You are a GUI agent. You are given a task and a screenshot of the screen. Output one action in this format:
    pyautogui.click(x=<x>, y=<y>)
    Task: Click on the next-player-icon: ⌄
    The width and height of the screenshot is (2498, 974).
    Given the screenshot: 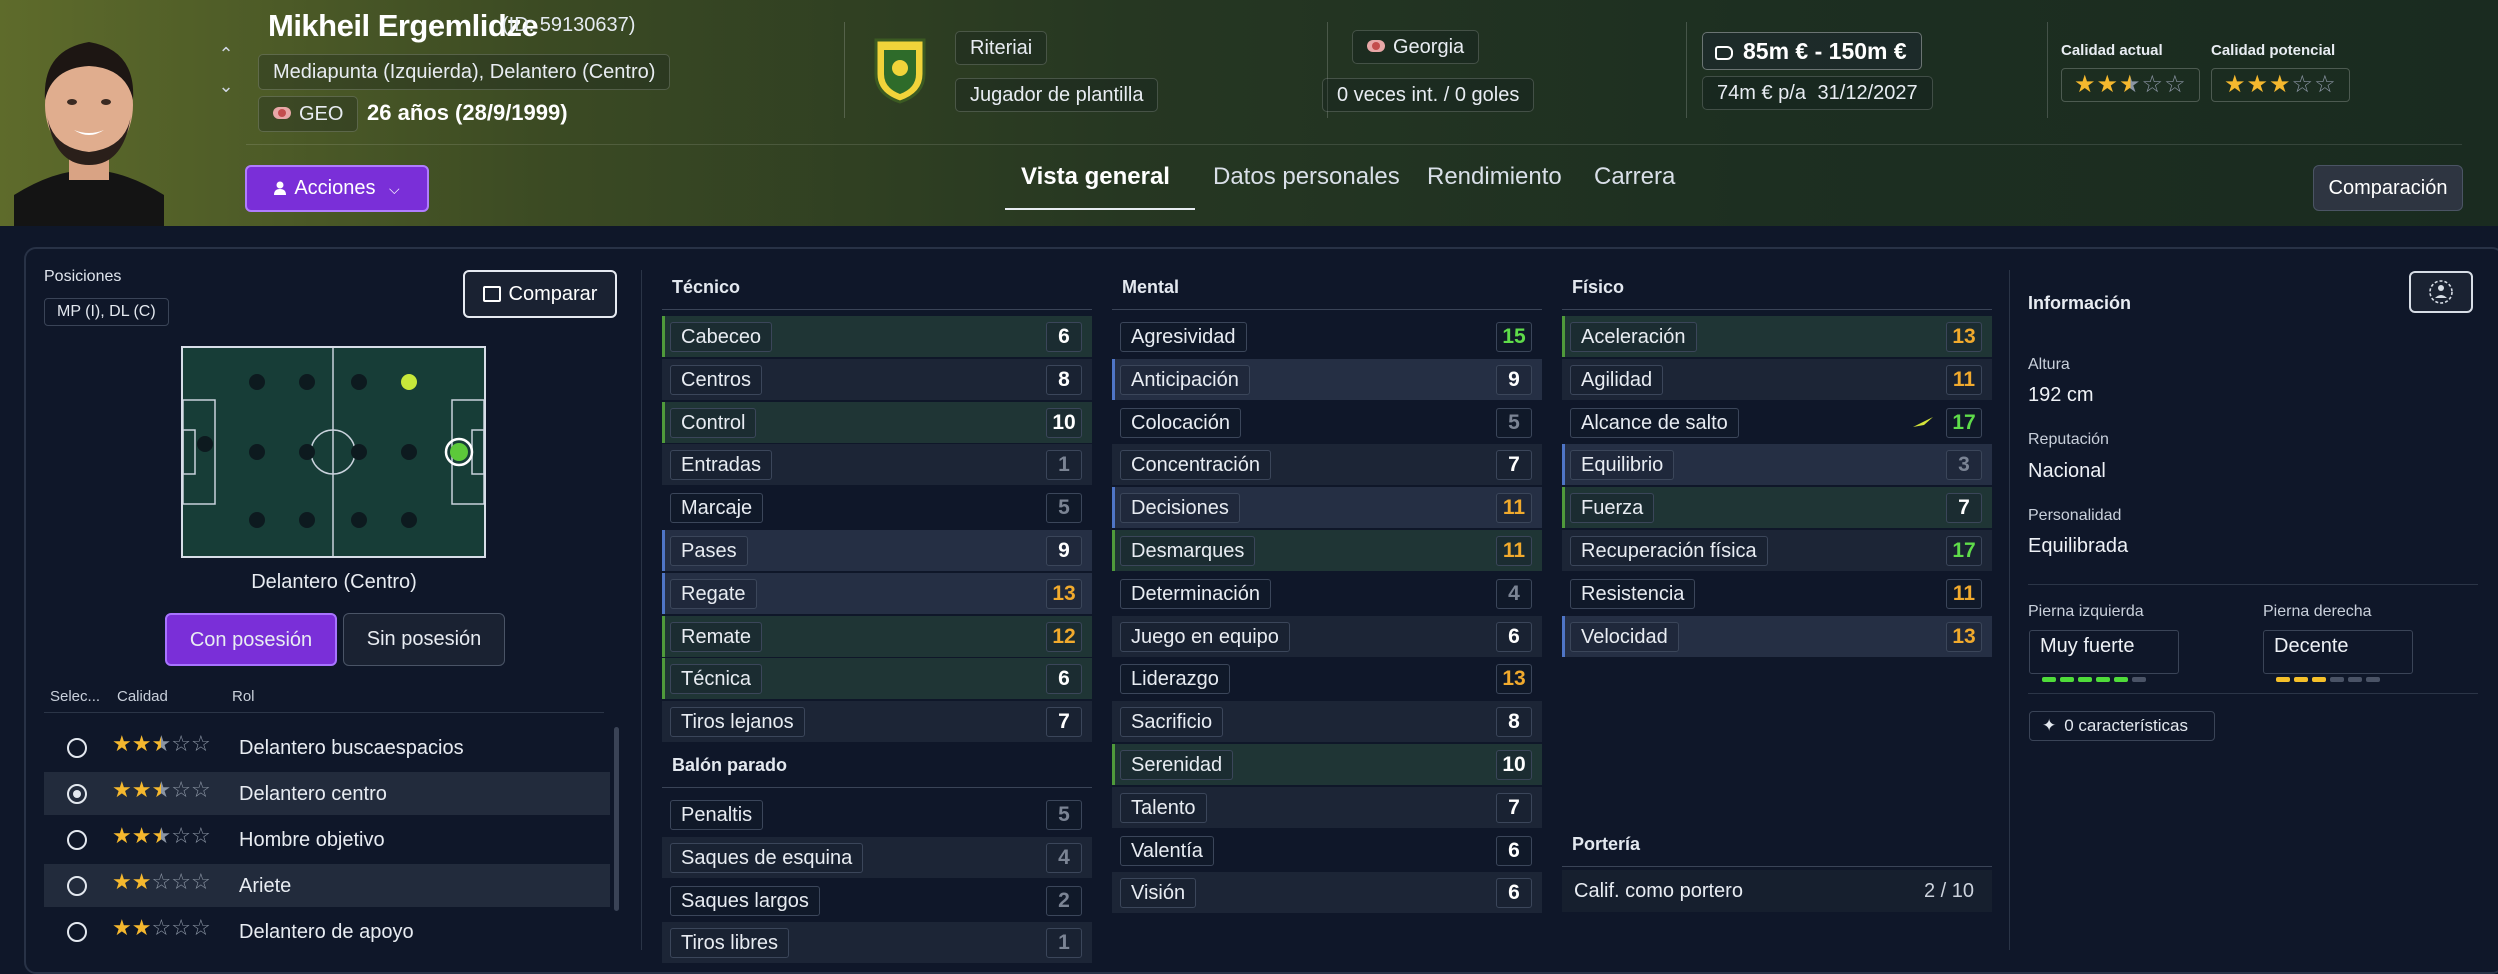 What is the action you would take?
    pyautogui.click(x=226, y=86)
    